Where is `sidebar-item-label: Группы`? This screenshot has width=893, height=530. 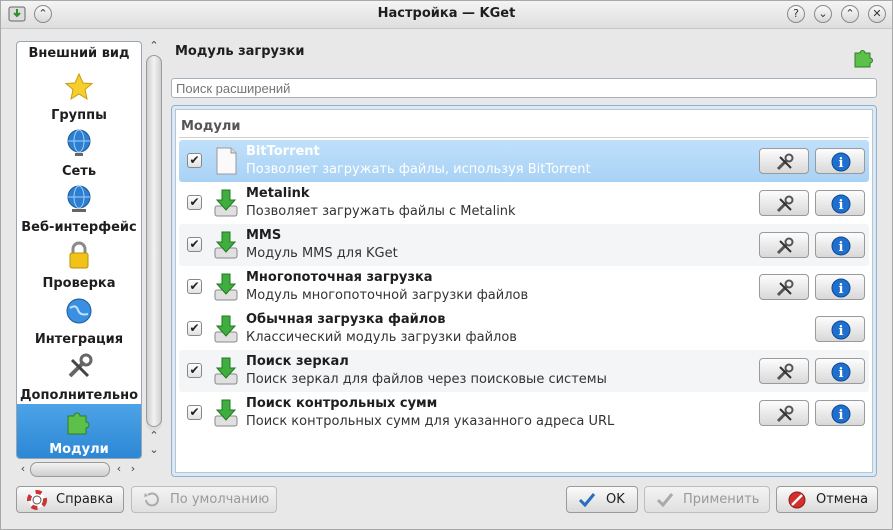 sidebar-item-label: Группы is located at coordinates (79, 115).